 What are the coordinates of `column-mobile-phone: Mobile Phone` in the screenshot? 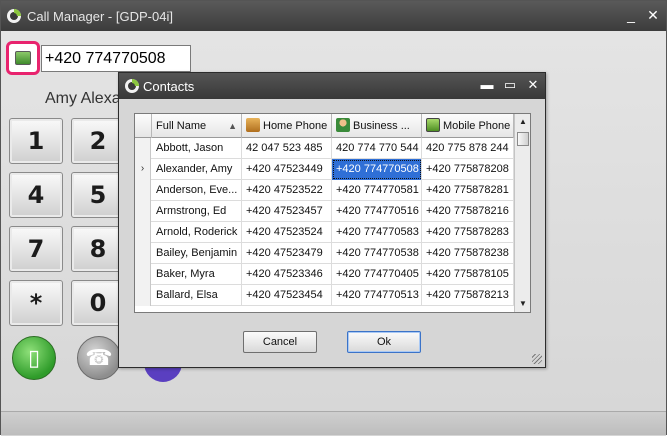 It's located at (468, 126).